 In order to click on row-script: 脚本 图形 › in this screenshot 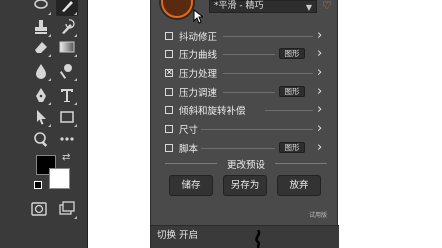, I will do `click(250, 148)`.